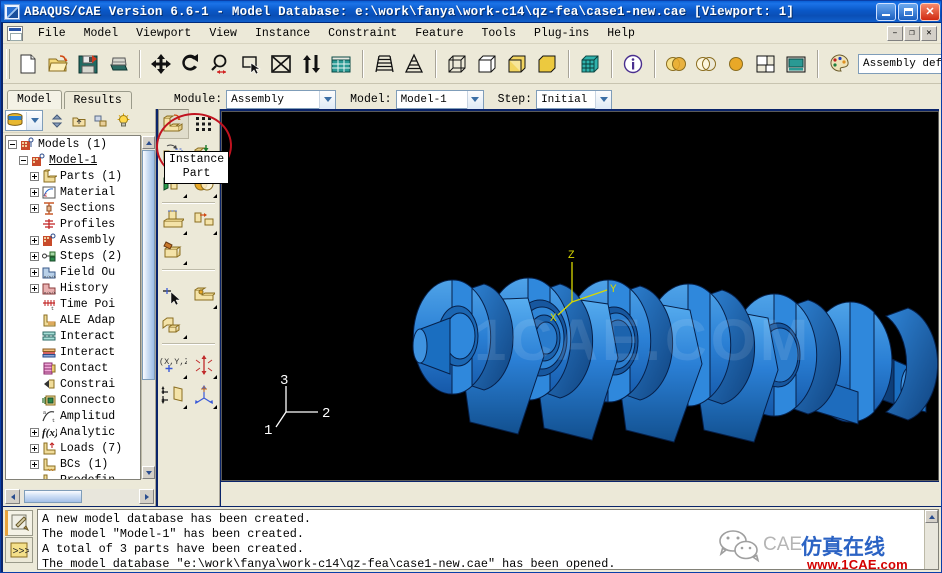 Image resolution: width=942 pixels, height=573 pixels. I want to click on tree-node-history: n/s/s History, so click(73, 288).